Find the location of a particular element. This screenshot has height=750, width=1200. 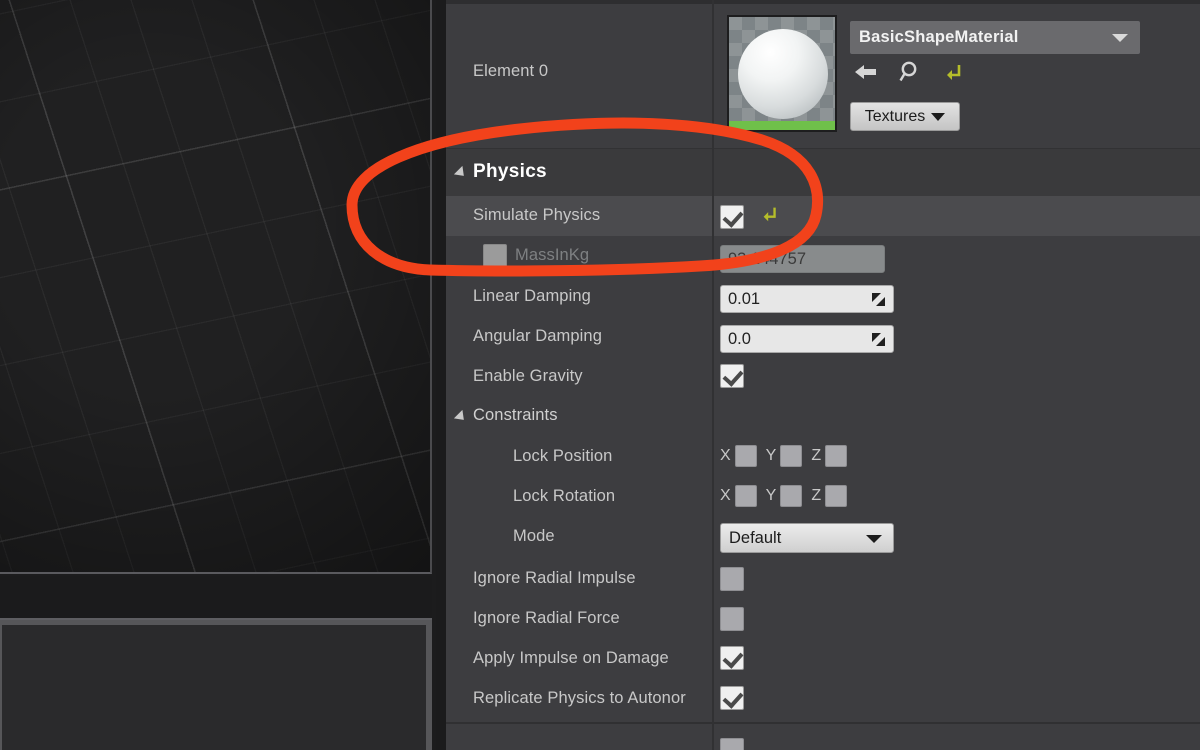

lock-rotation-label: Lock Rotation is located at coordinates (564, 496).